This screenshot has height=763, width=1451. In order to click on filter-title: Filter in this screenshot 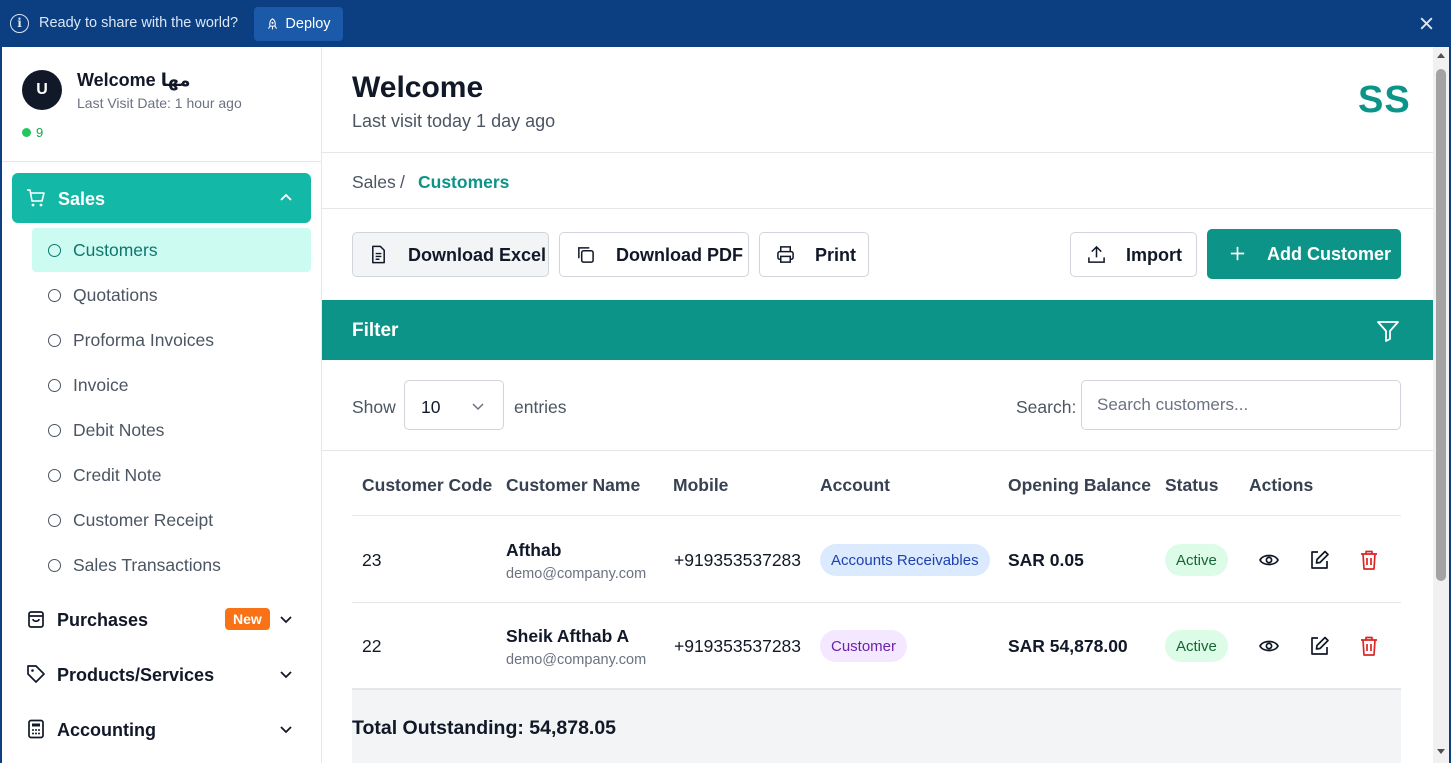, I will do `click(375, 330)`.